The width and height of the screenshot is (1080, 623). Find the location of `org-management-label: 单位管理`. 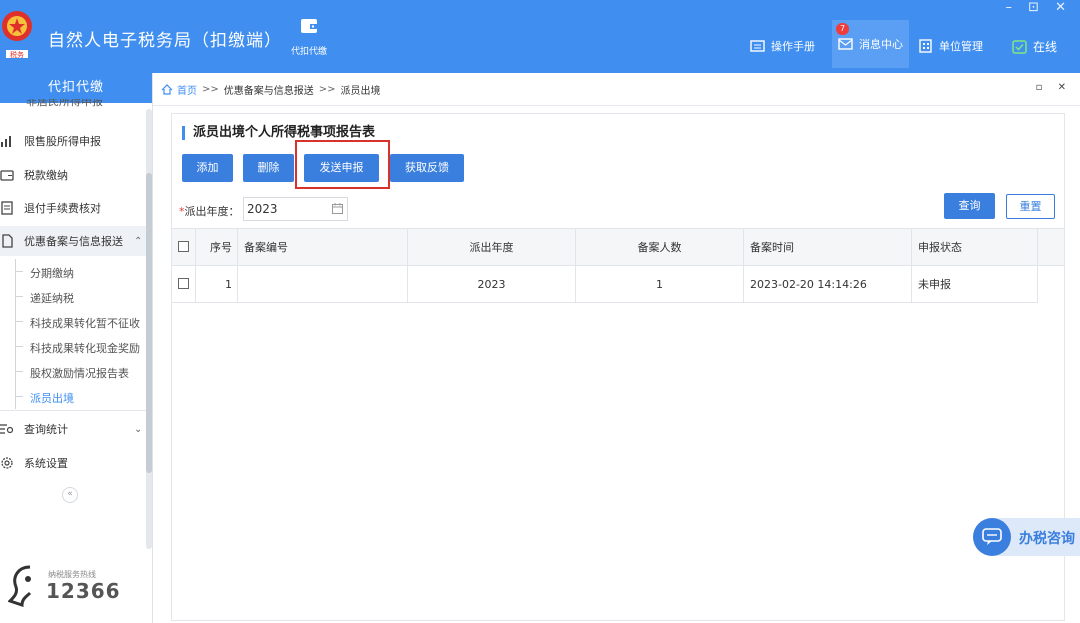

org-management-label: 单位管理 is located at coordinates (961, 46).